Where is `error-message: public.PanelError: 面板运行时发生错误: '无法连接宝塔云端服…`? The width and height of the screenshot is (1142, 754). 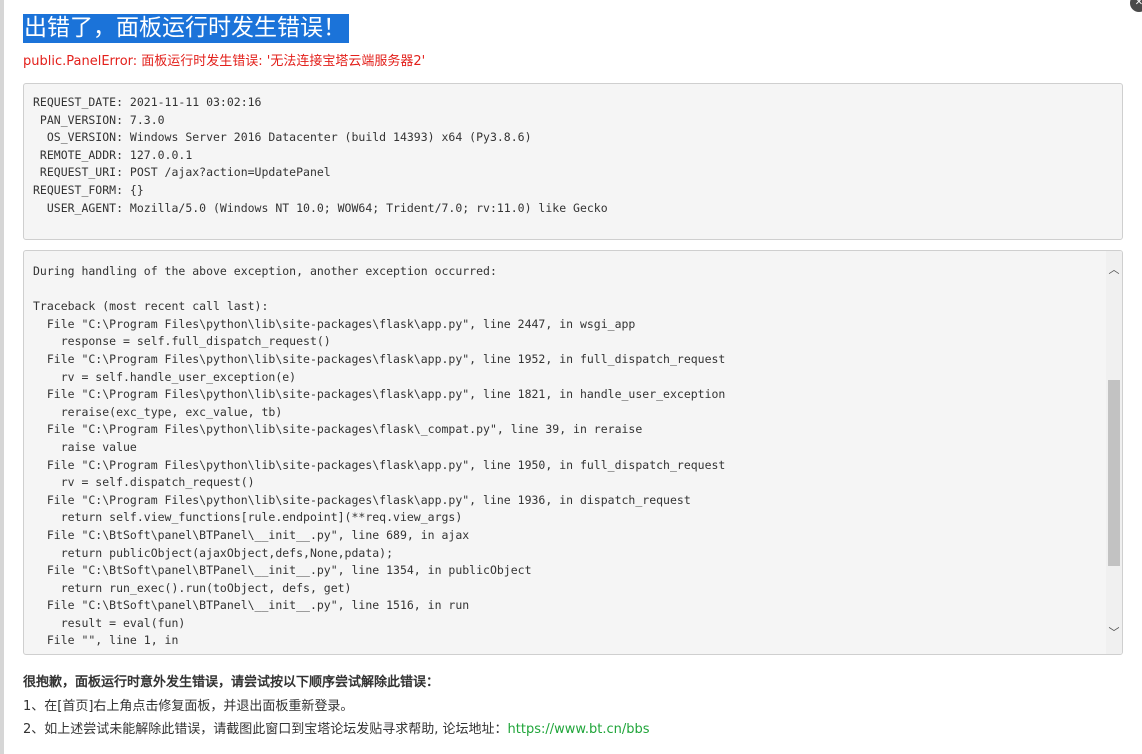
error-message: public.PanelError: 面板运行时发生错误: '无法连接宝塔云端服… is located at coordinates (224, 61).